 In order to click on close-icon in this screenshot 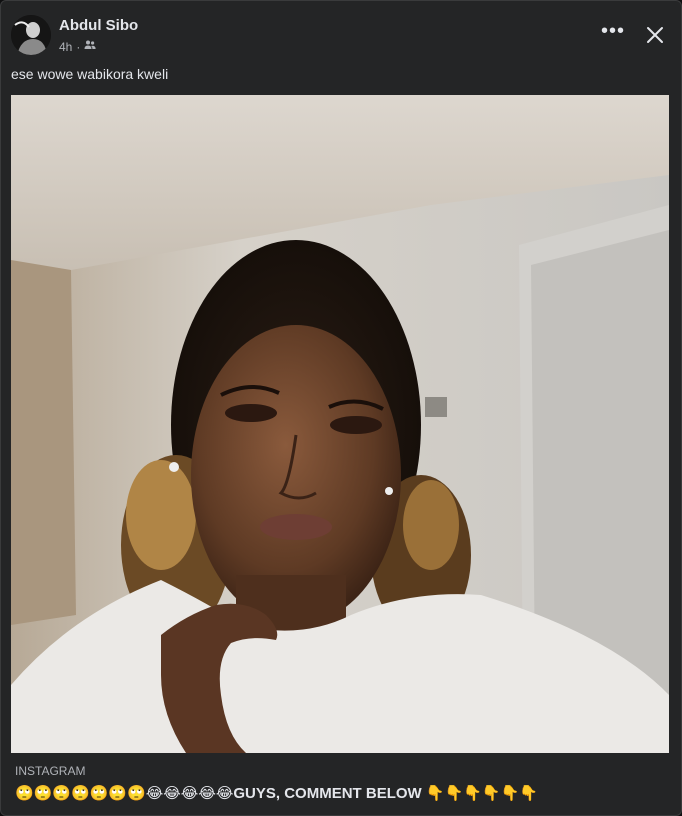, I will do `click(655, 35)`.